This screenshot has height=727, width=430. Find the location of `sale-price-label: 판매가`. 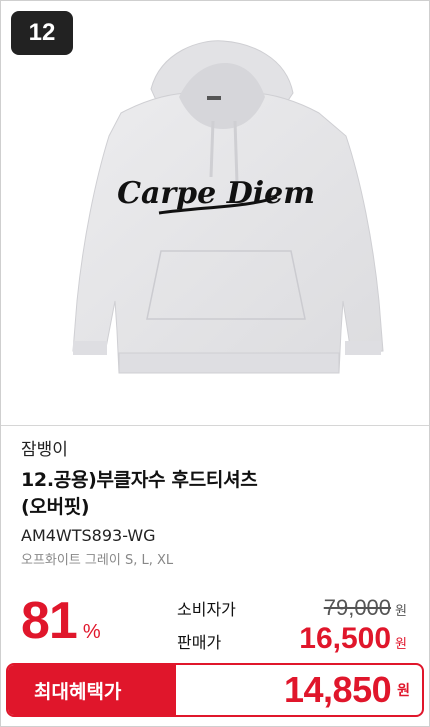

sale-price-label: 판매가 is located at coordinates (199, 642).